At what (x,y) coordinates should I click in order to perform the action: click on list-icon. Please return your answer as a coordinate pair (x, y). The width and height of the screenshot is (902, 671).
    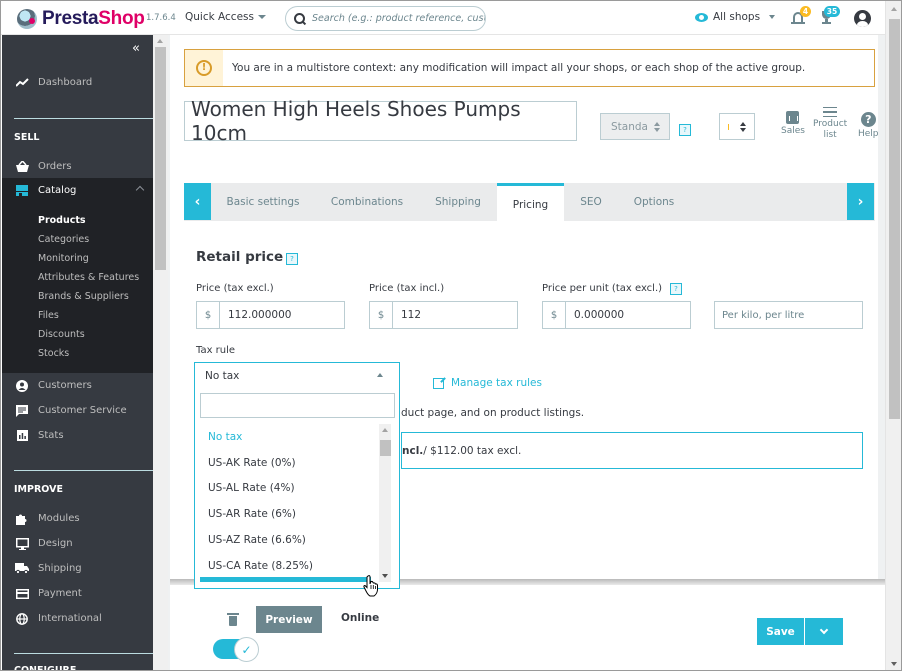
    Looking at the image, I should click on (830, 112).